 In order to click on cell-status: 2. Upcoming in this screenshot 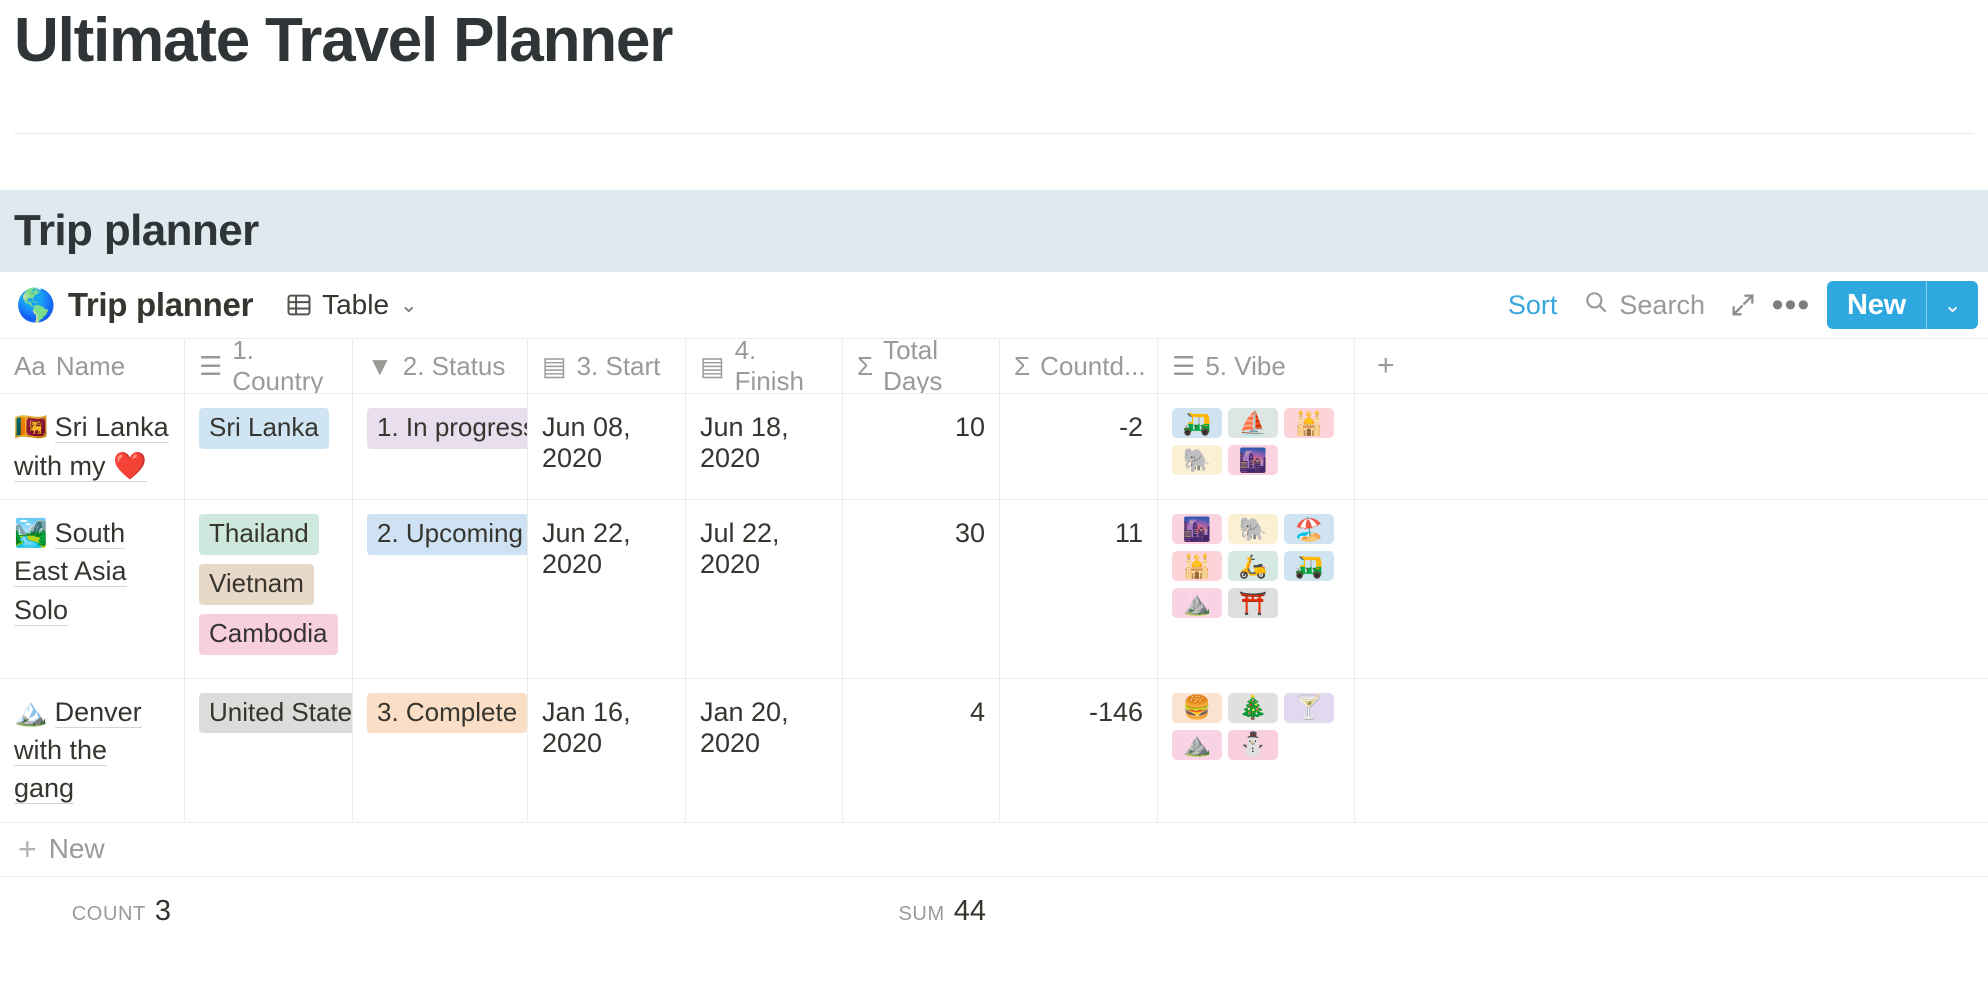, I will do `click(440, 589)`.